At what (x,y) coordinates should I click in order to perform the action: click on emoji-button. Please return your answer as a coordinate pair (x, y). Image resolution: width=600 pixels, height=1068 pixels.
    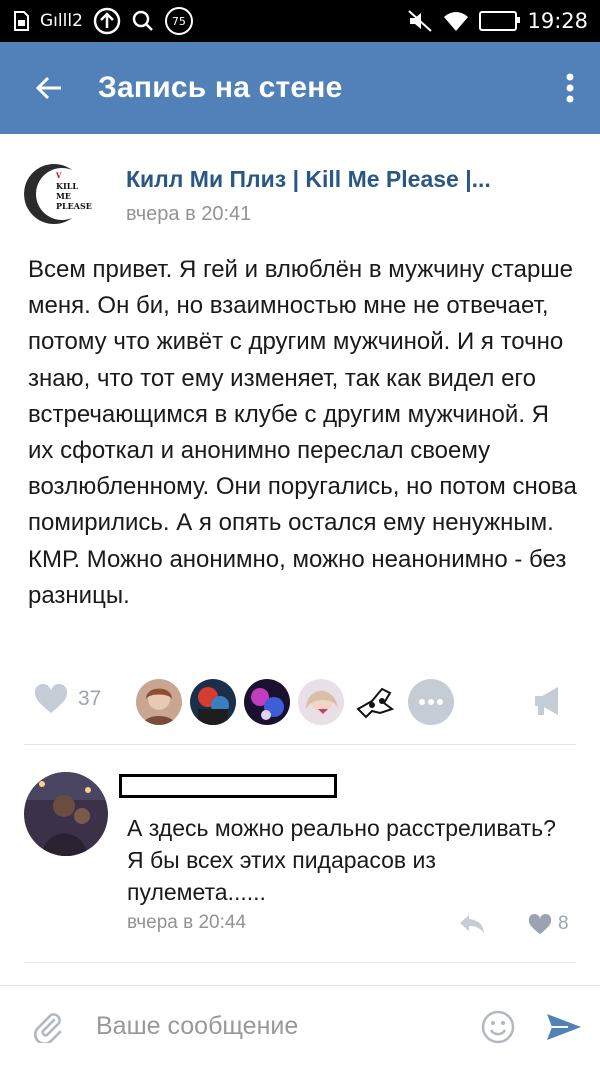
    Looking at the image, I should click on (498, 1027).